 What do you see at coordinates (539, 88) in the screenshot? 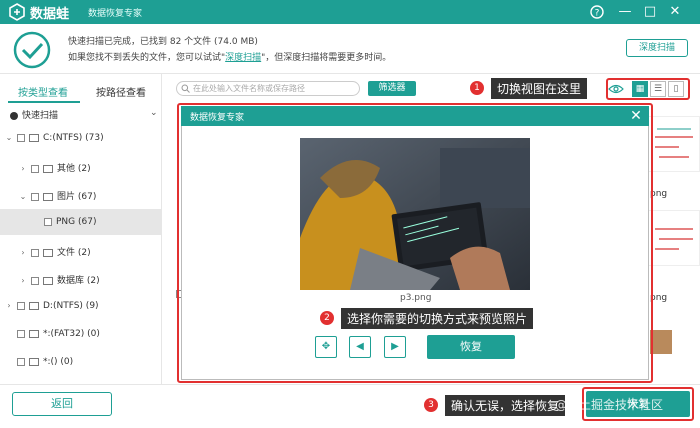
I see `callout-switch-view: 切换视图在这里` at bounding box center [539, 88].